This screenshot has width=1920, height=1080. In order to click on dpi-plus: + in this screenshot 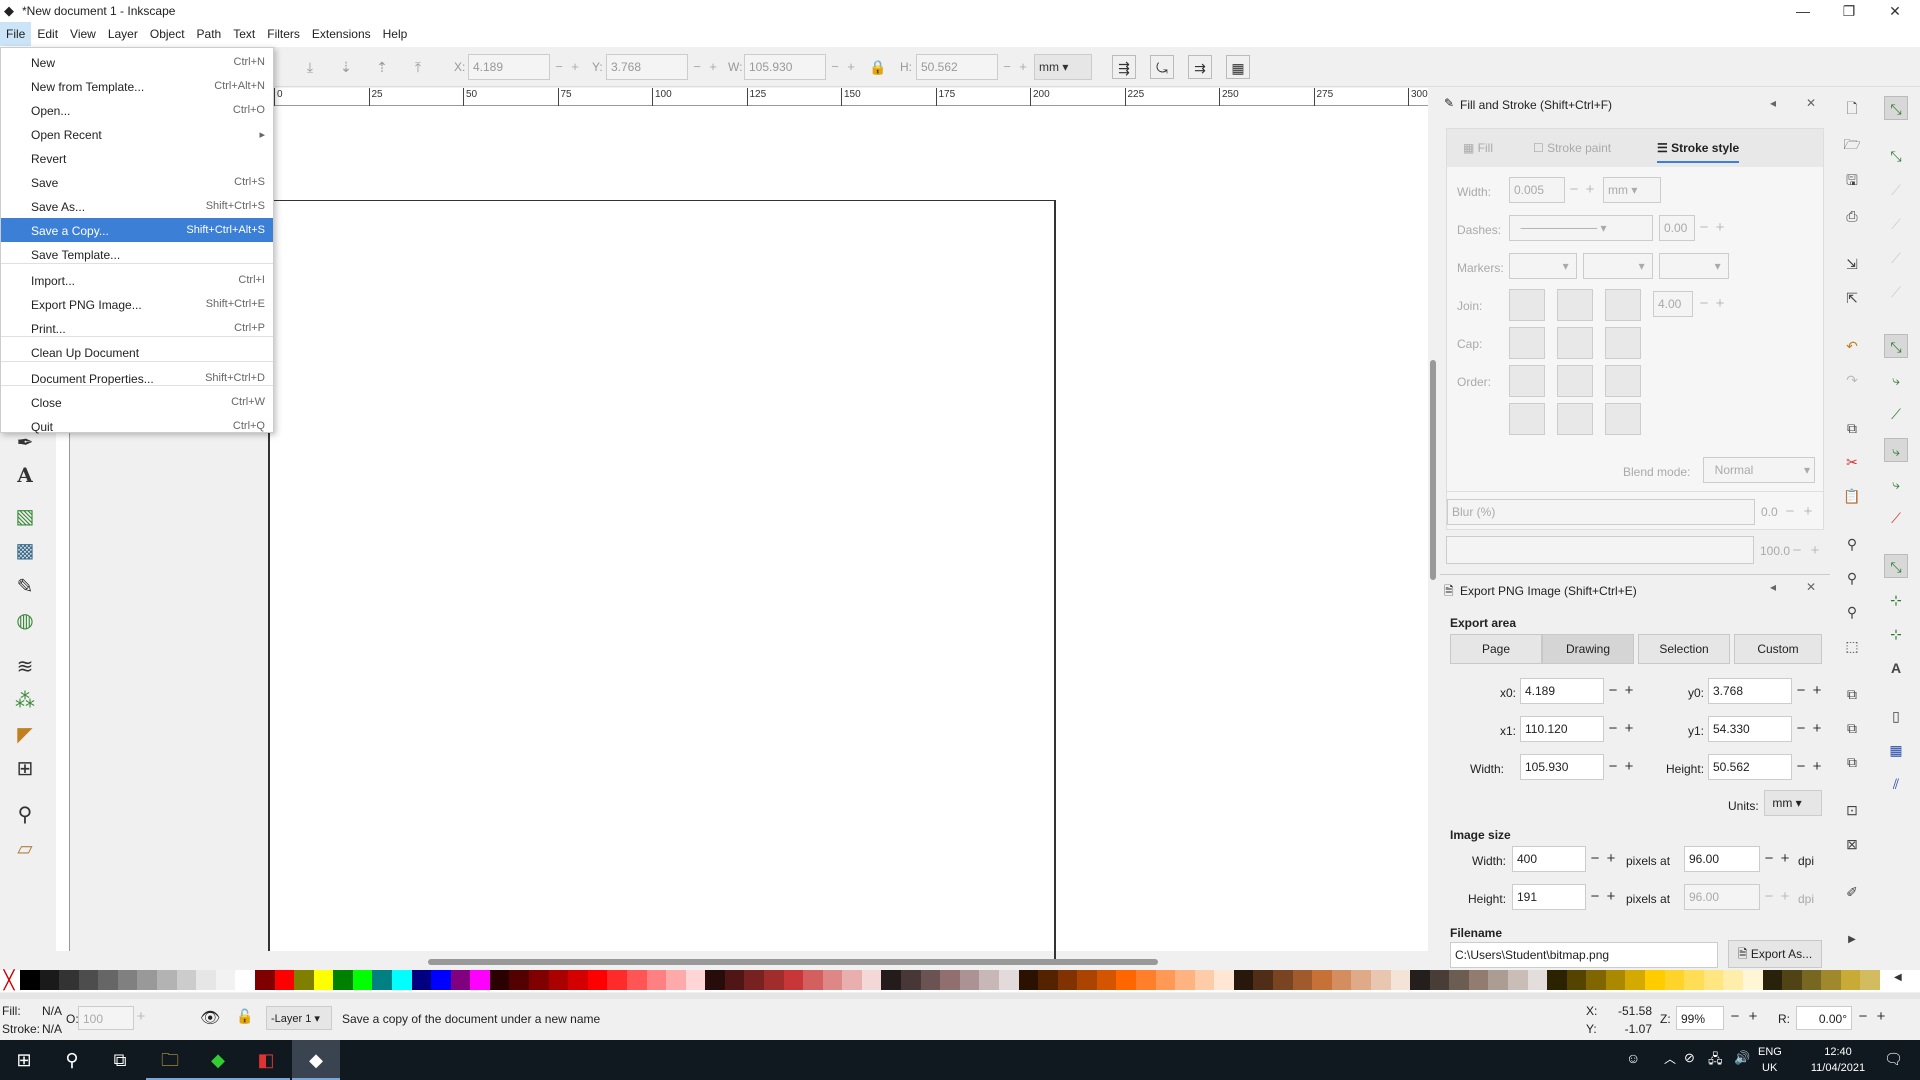, I will do `click(1785, 858)`.